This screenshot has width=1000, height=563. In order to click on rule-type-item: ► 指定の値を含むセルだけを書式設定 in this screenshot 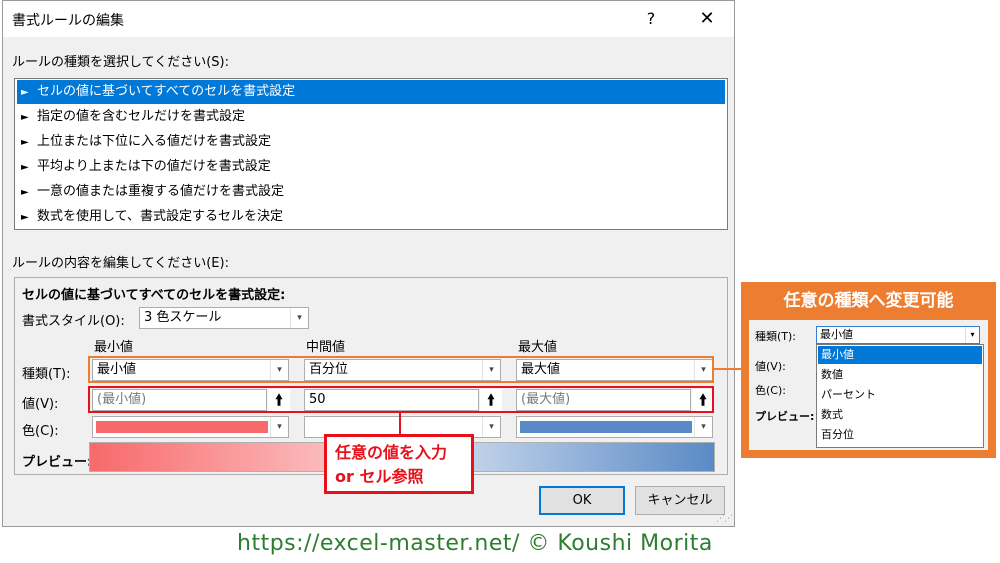, I will do `click(371, 117)`.